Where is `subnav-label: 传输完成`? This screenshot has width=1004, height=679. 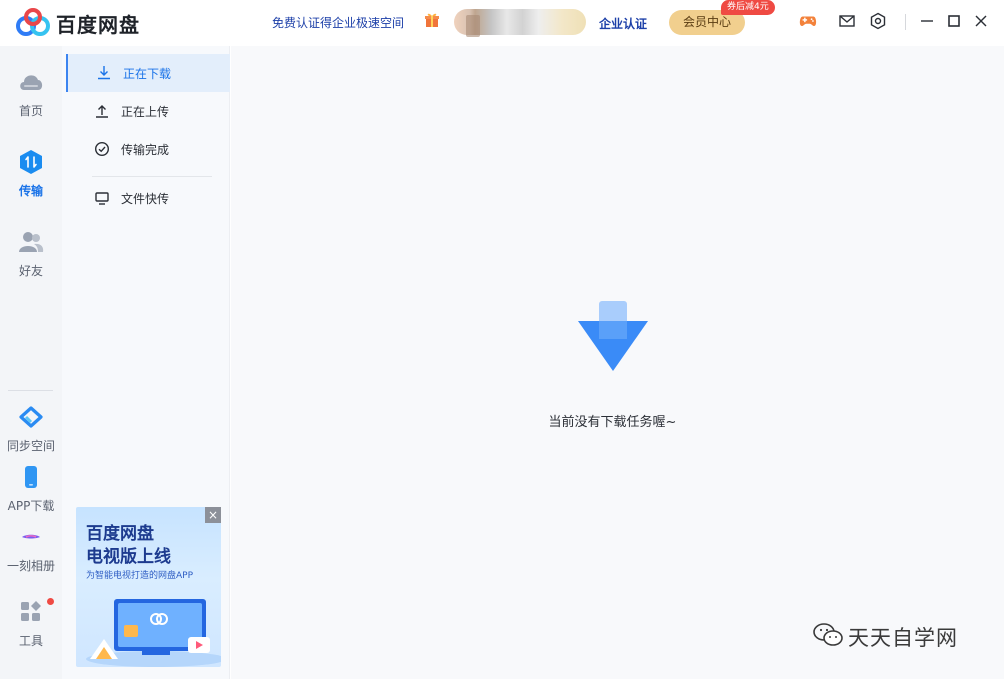 subnav-label: 传输完成 is located at coordinates (145, 150).